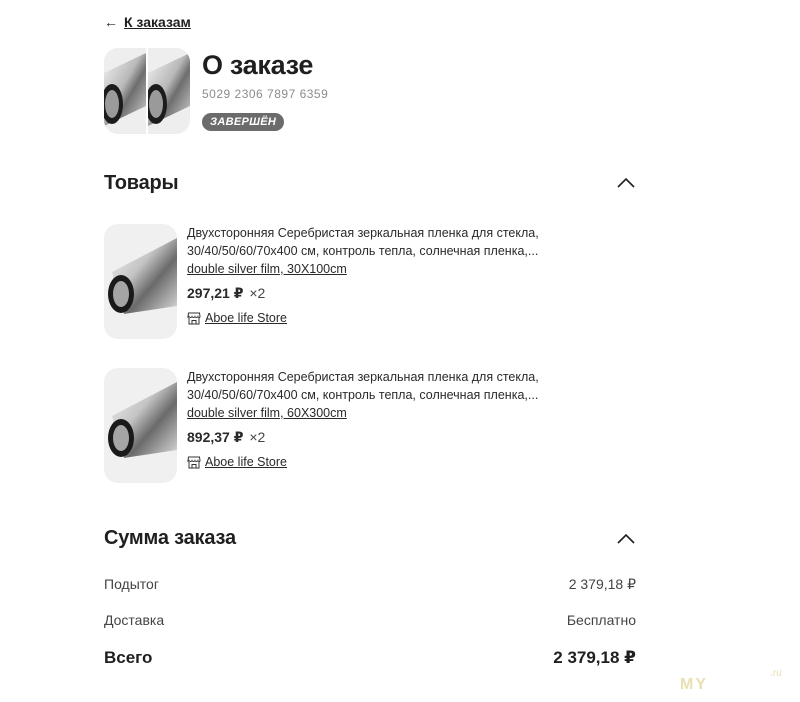  Describe the element at coordinates (370, 584) in the screenshot. I see `subtotal-row: Подытог 2 379,18 ₽` at that location.